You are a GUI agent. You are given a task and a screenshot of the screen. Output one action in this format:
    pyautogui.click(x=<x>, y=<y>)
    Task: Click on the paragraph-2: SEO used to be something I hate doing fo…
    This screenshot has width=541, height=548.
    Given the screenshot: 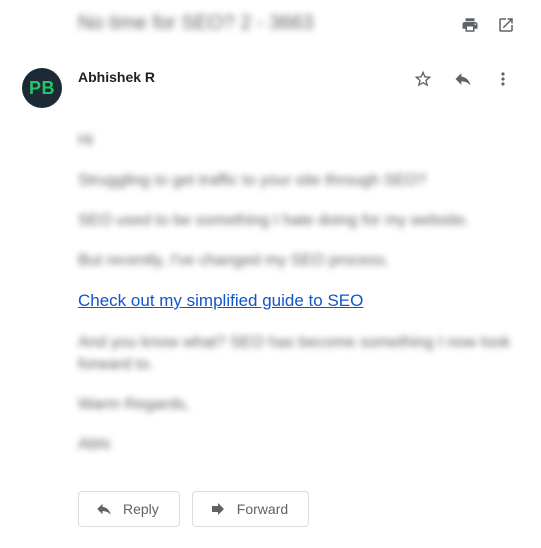 What is the action you would take?
    pyautogui.click(x=274, y=220)
    